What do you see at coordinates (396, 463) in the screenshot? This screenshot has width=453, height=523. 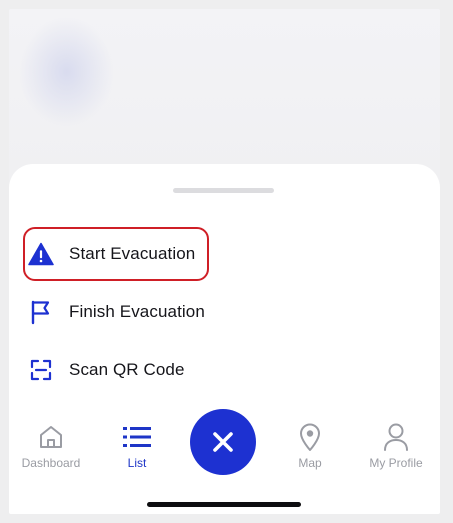 I see `tab-label: My Profile` at bounding box center [396, 463].